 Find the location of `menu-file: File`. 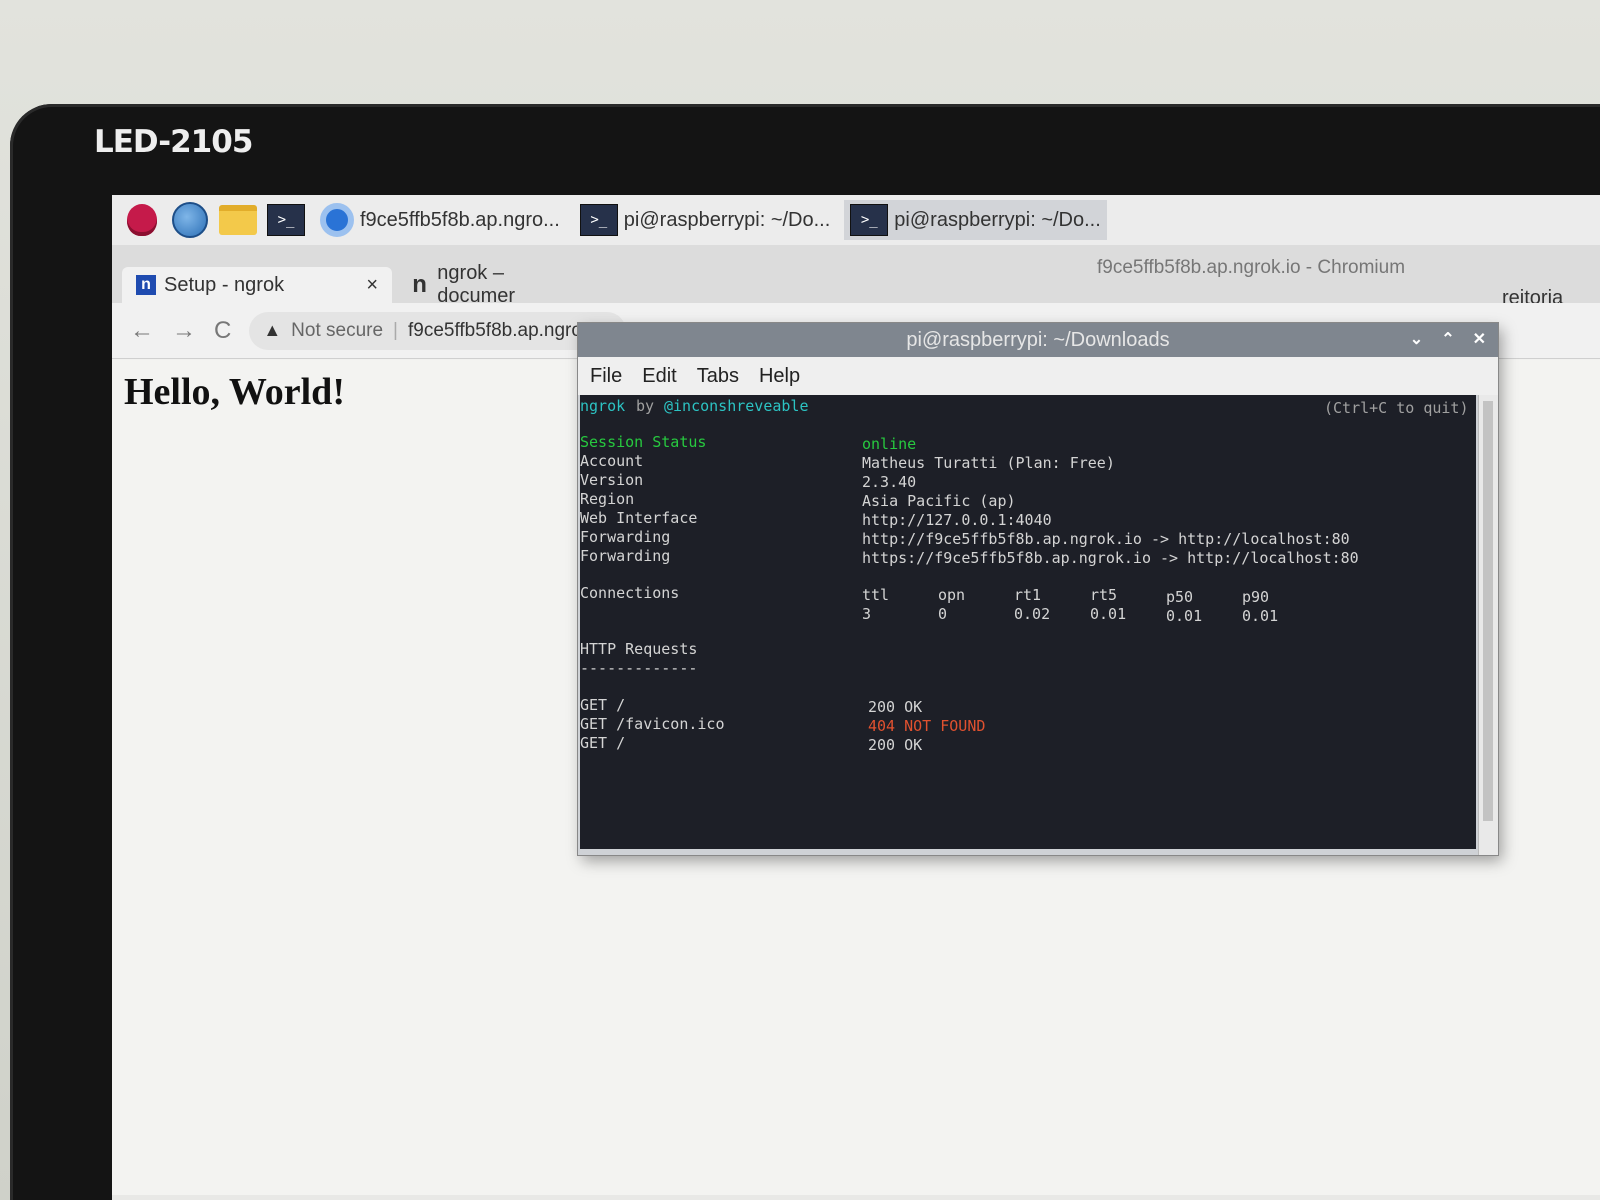

menu-file: File is located at coordinates (606, 376).